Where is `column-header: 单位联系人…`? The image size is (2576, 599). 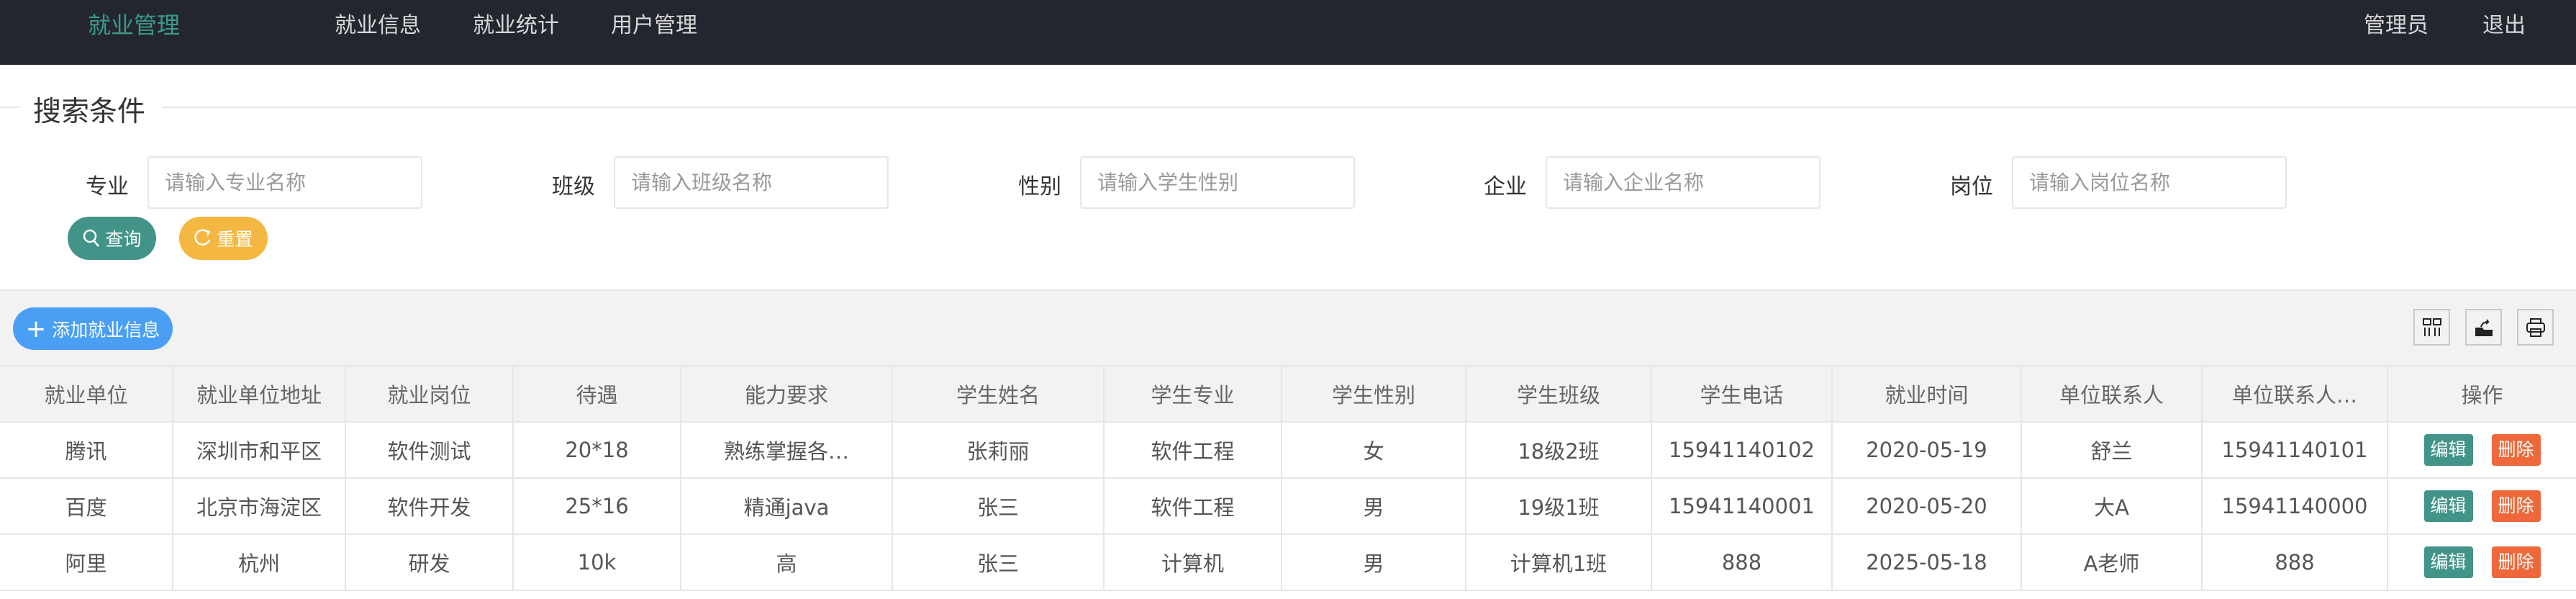
column-header: 单位联系人… is located at coordinates (2294, 394).